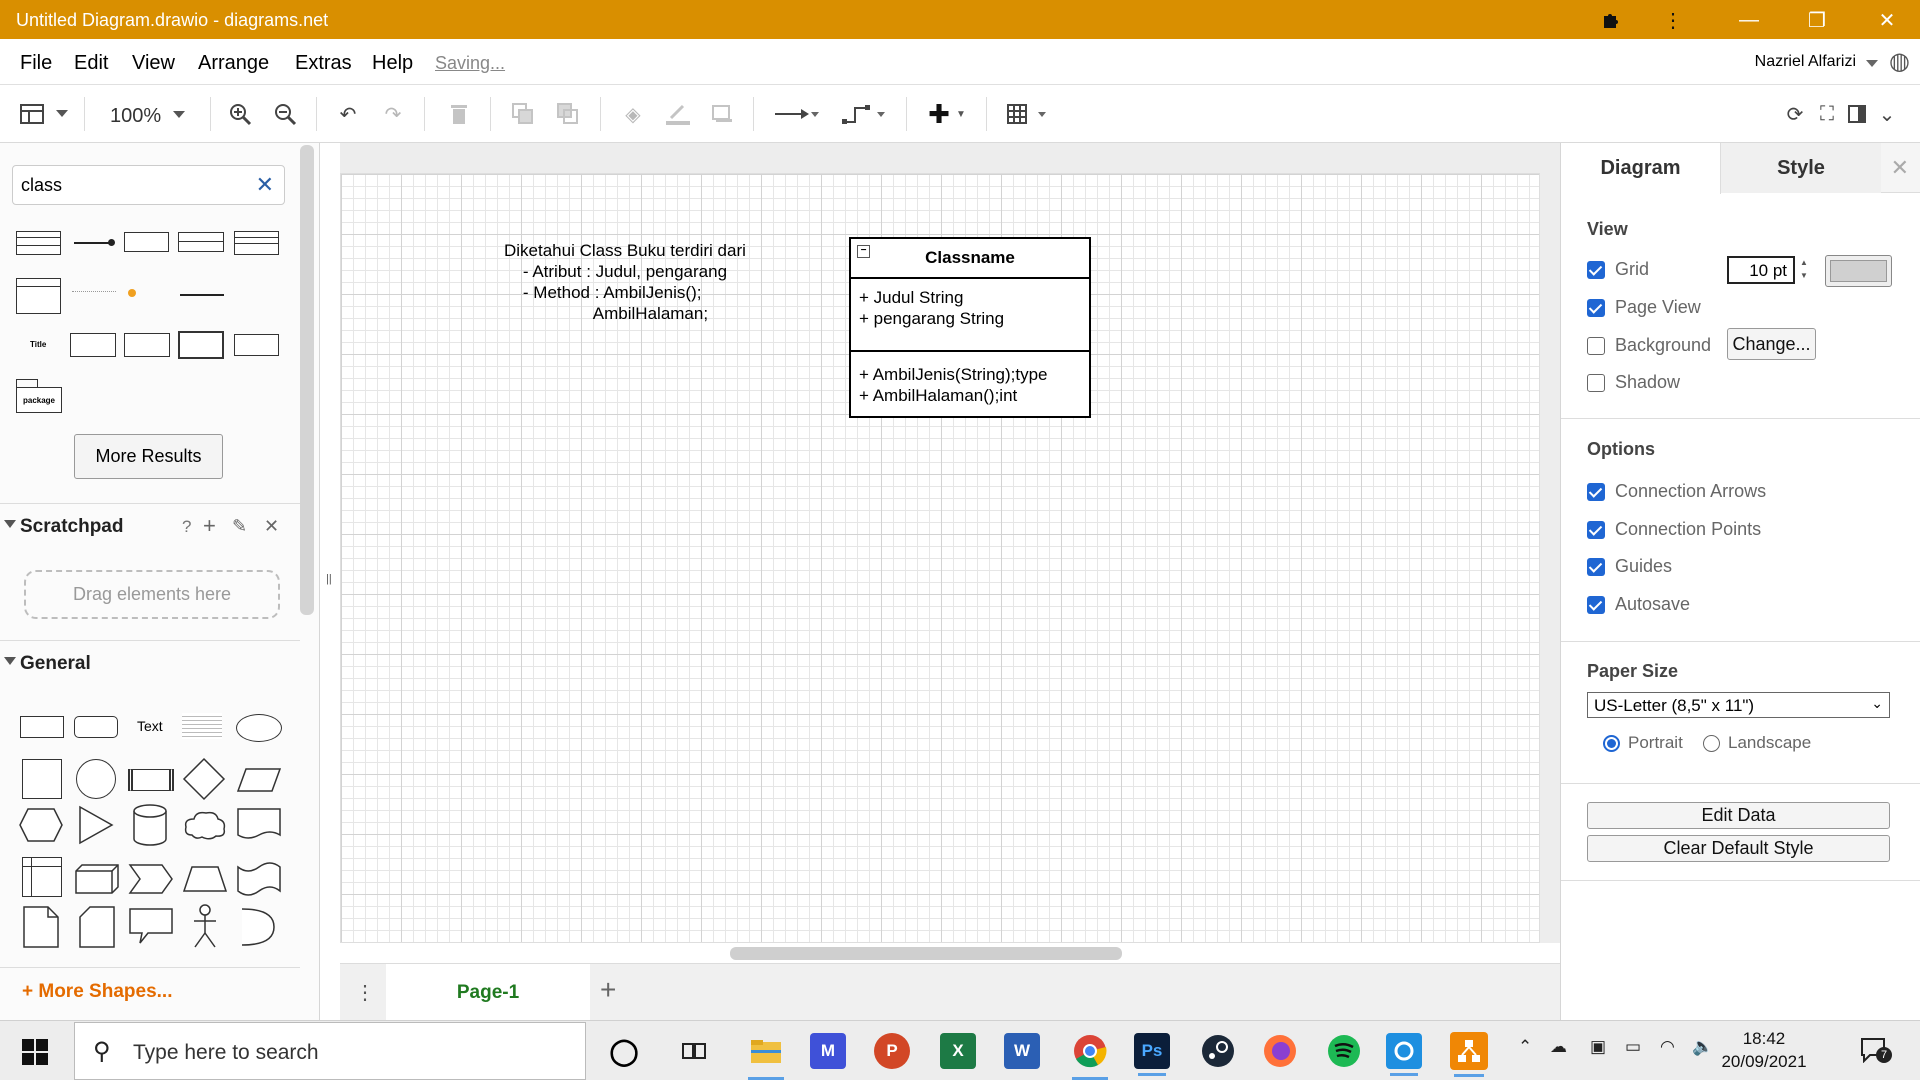  I want to click on scratchpad-header: Scratchpad ? + ✎ ✕, so click(150, 525).